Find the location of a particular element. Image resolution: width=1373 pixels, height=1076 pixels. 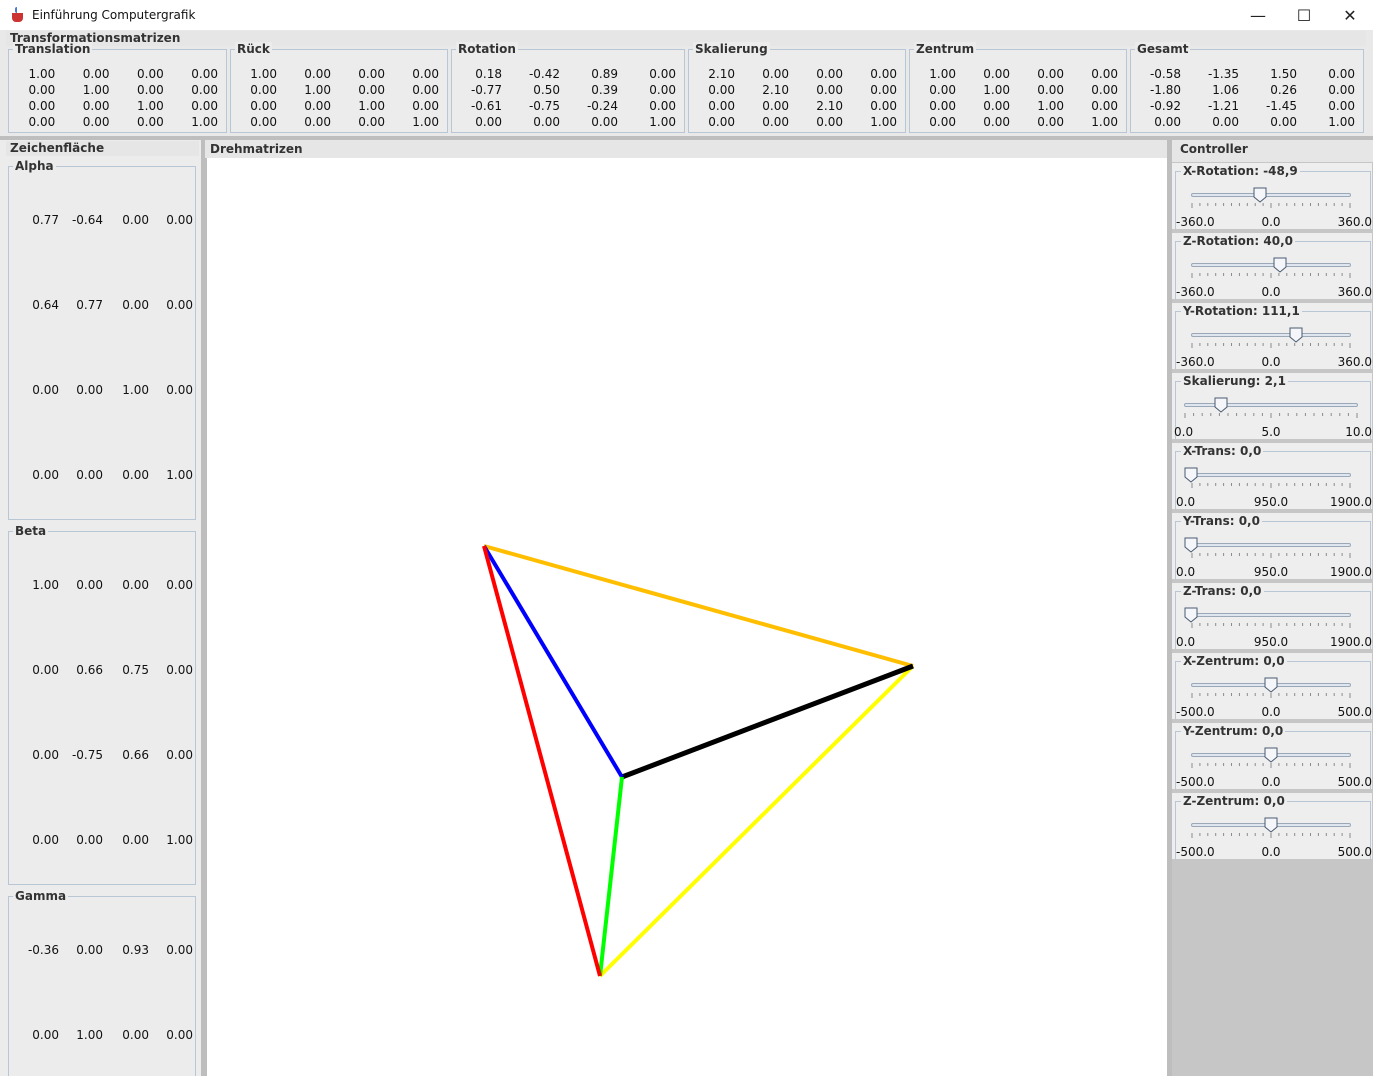

slider-scale-labels: 0.0 5.0 10.0 is located at coordinates (1272, 432).